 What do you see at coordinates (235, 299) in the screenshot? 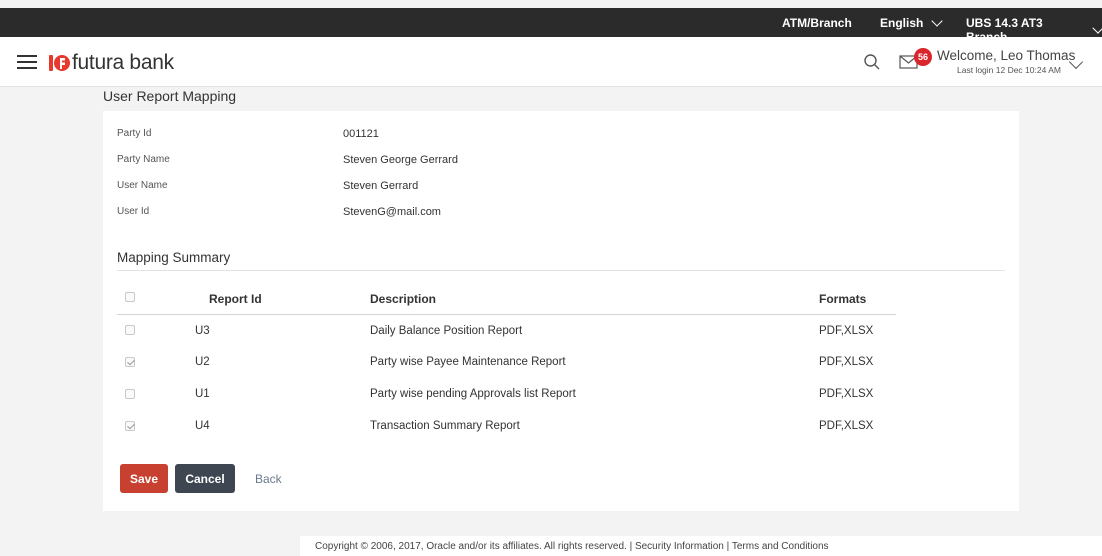
I see `column-header-report-id: Report Id` at bounding box center [235, 299].